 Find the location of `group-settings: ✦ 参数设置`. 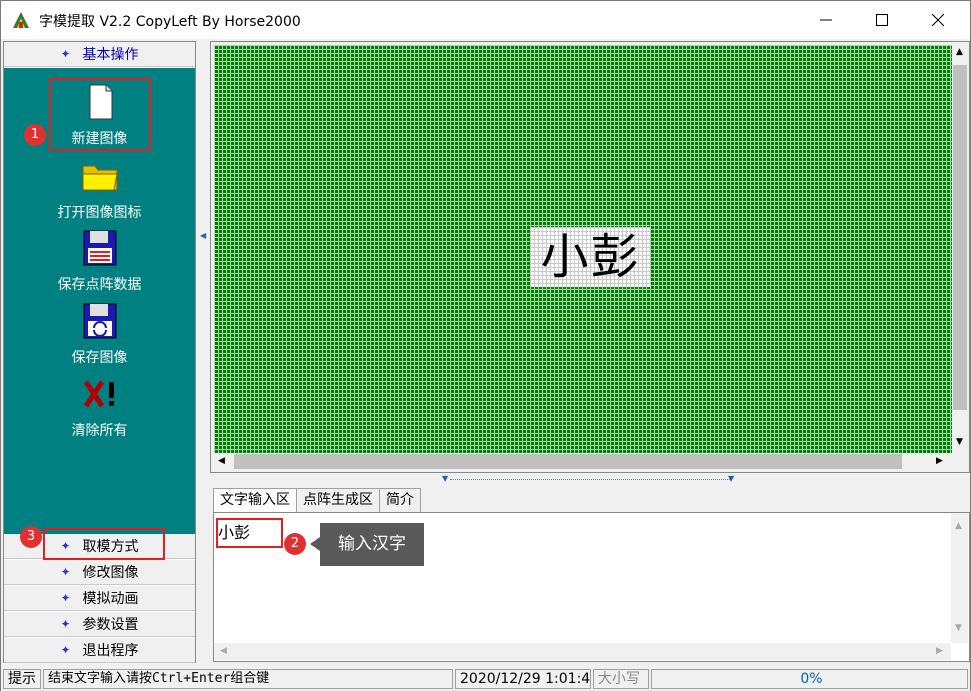

group-settings: ✦ 参数设置 is located at coordinates (99, 624).